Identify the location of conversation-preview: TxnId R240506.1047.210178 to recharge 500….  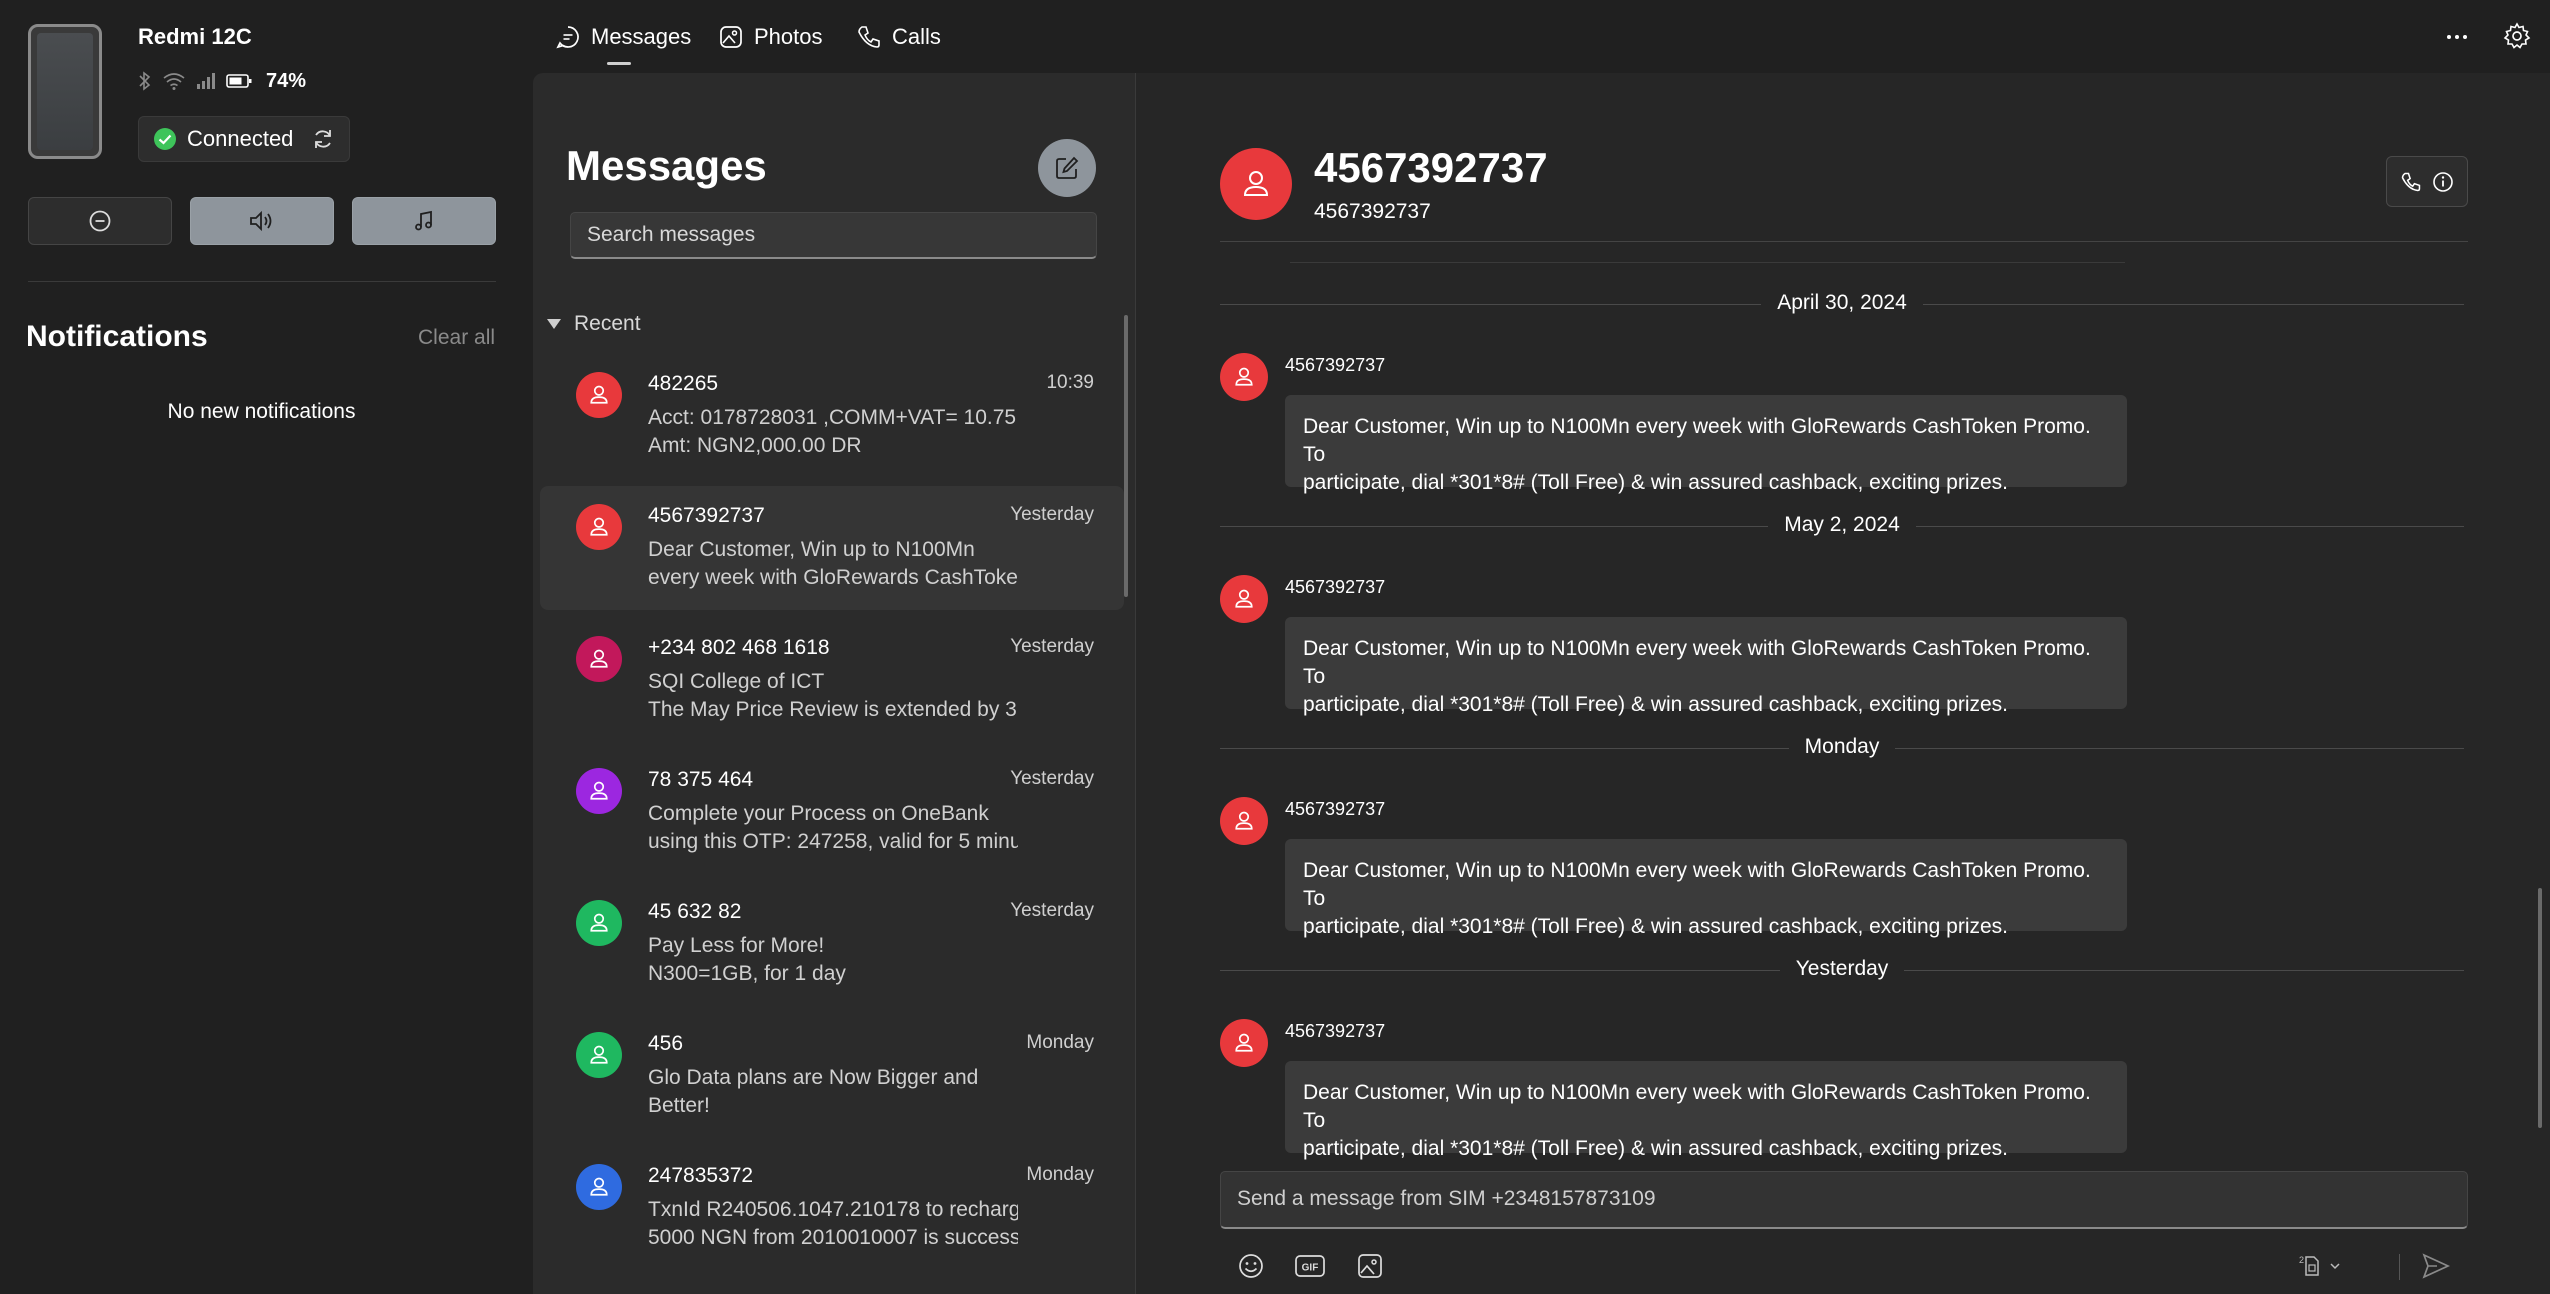
(833, 1224).